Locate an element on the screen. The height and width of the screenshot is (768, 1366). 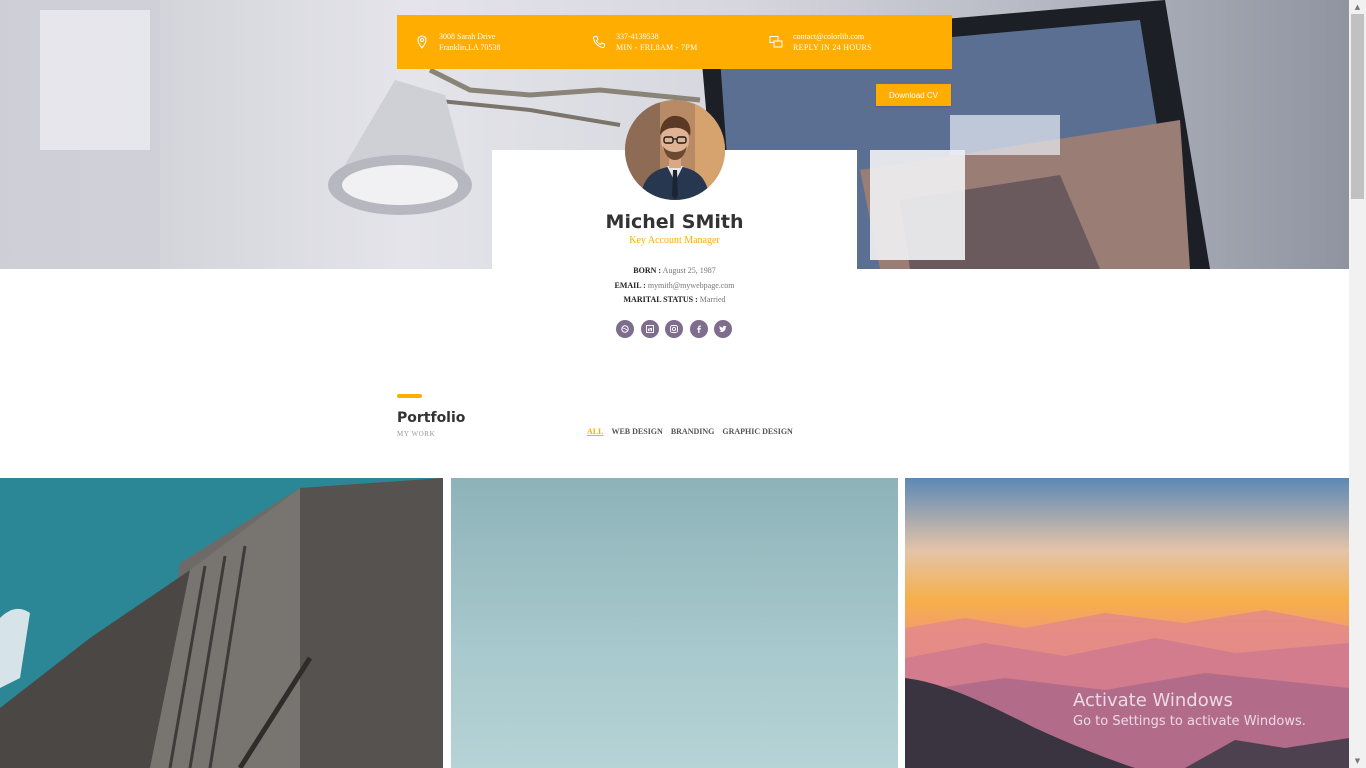
filter-branding: BRANDING is located at coordinates (693, 431).